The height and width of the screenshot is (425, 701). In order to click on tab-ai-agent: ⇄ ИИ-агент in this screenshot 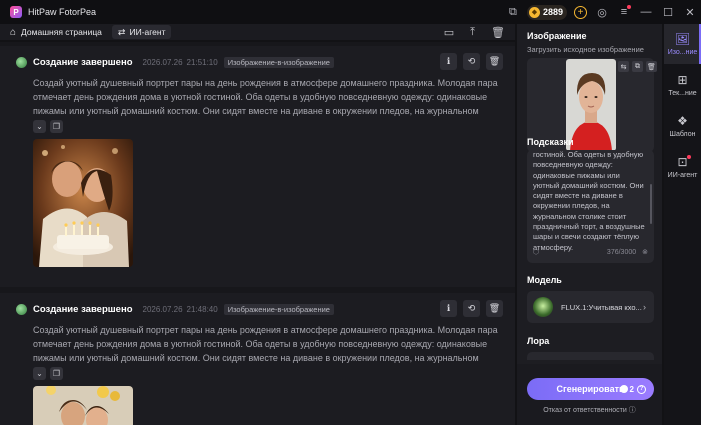, I will do `click(141, 32)`.